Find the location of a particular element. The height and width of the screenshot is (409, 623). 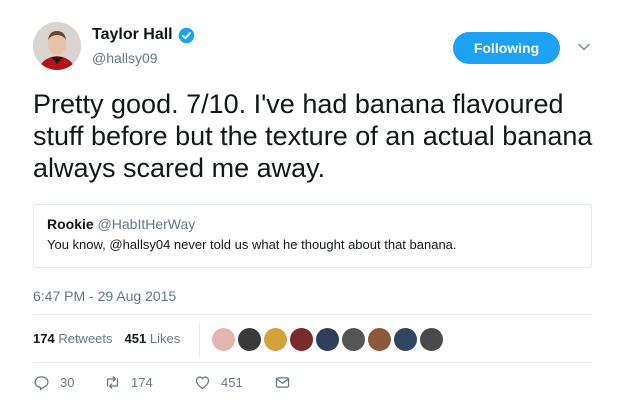

retweets-count: 174 is located at coordinates (44, 338).